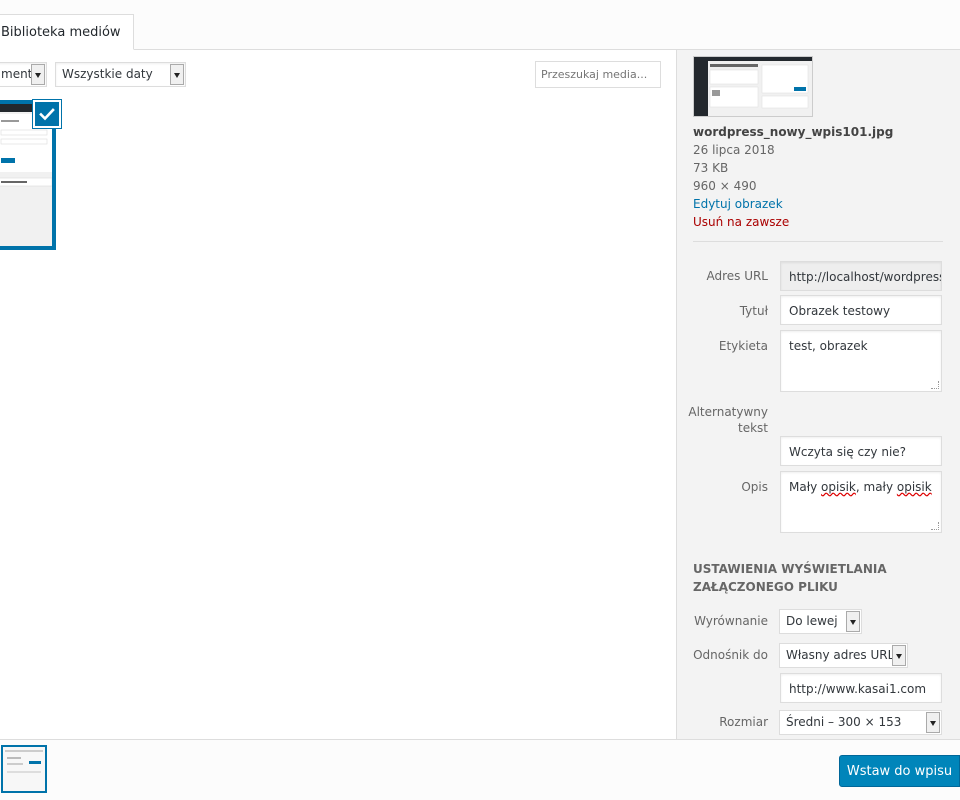 The image size is (960, 800). What do you see at coordinates (728, 412) in the screenshot?
I see `alt-text-label-line1: Alternatywny` at bounding box center [728, 412].